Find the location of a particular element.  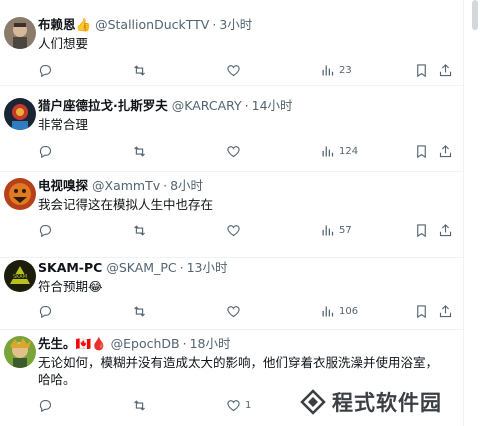

display-name: 布赖恩👍 is located at coordinates (64, 25).